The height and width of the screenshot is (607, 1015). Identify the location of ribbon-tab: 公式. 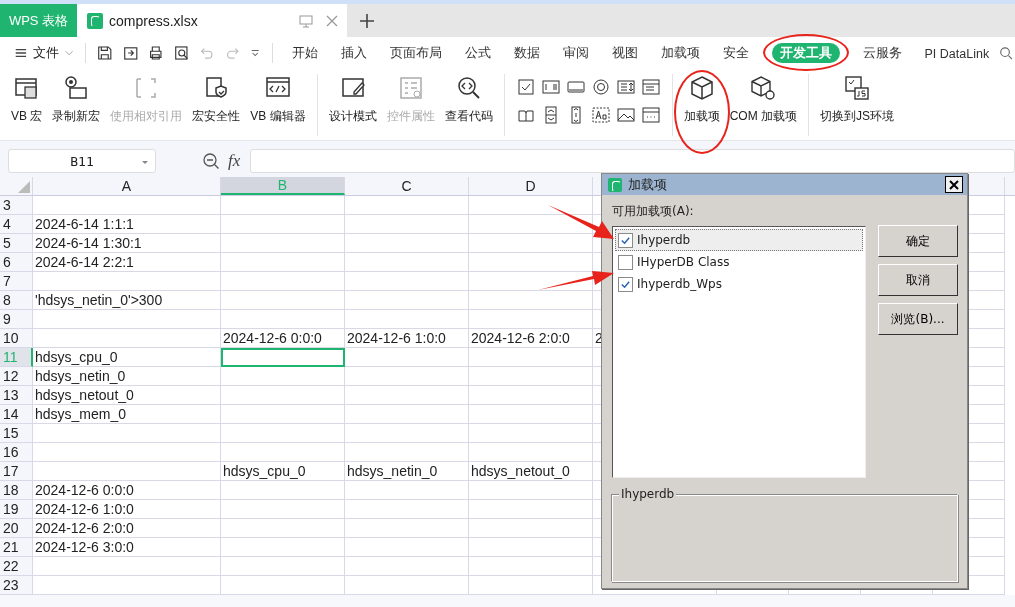
(477, 53).